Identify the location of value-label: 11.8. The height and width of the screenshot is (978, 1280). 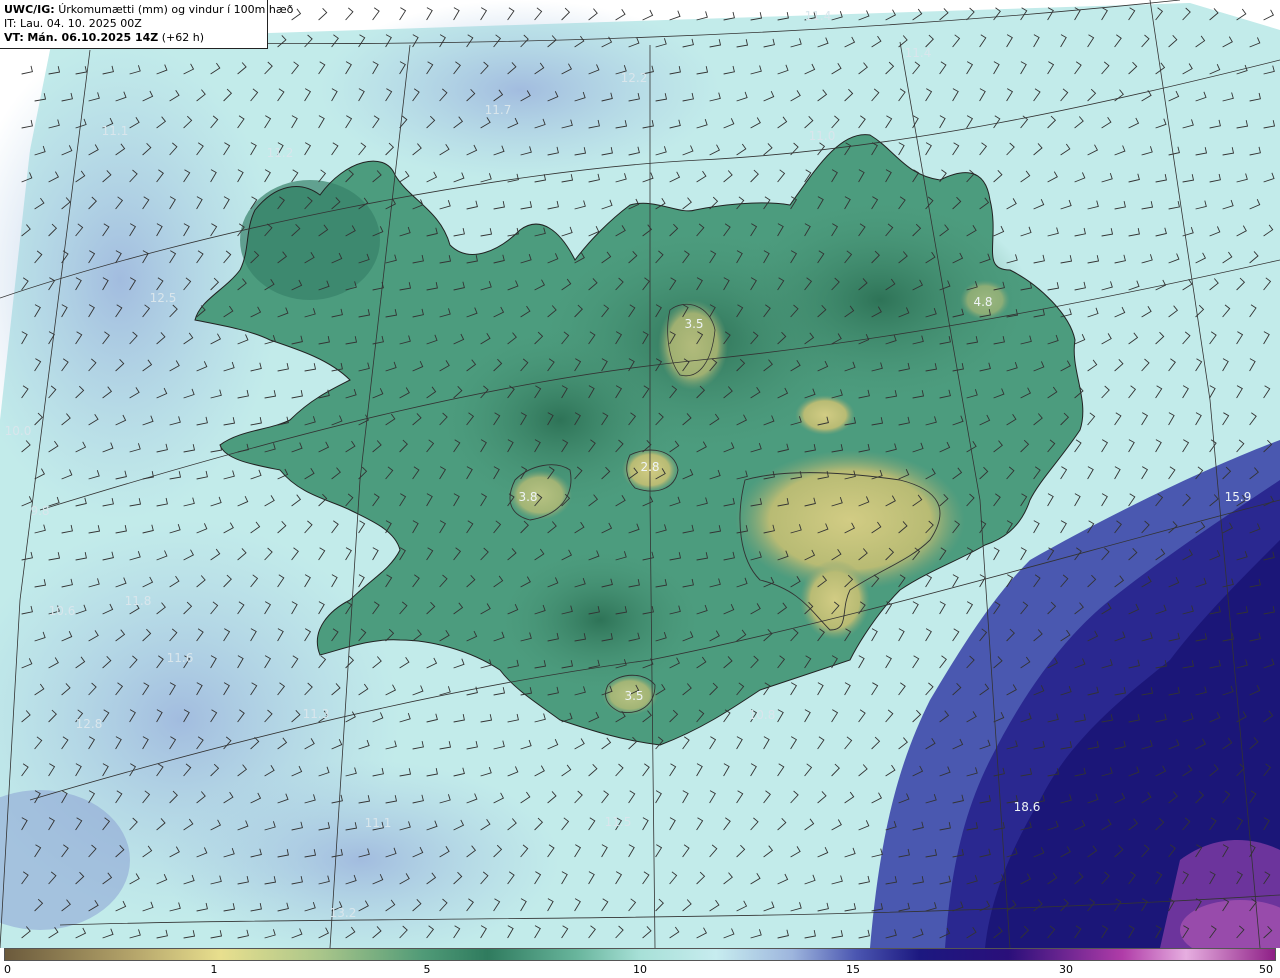
(138, 601).